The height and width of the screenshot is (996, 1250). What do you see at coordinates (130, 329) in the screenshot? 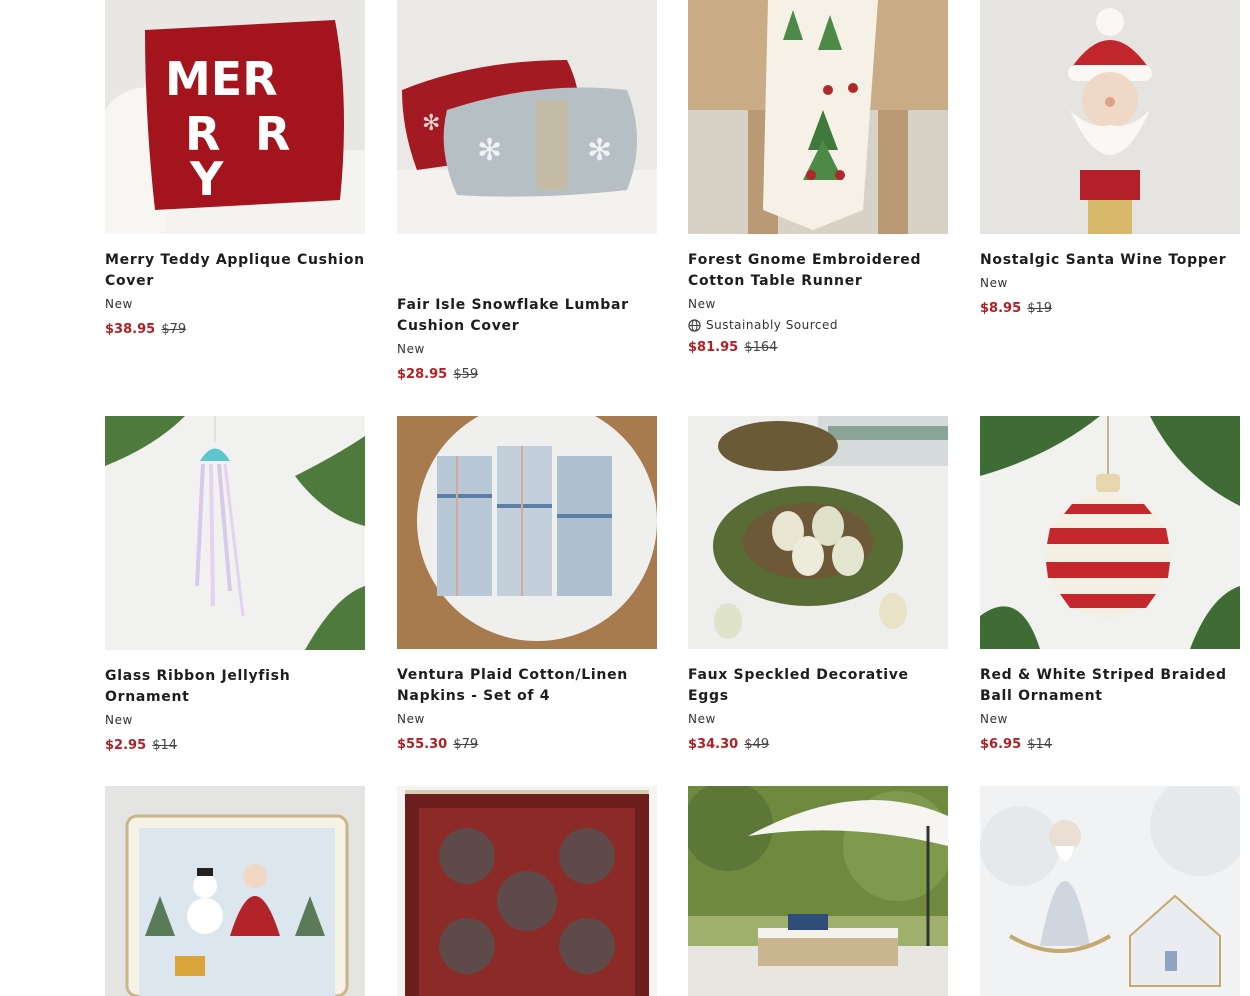
I see `sale-price: $38.95` at bounding box center [130, 329].